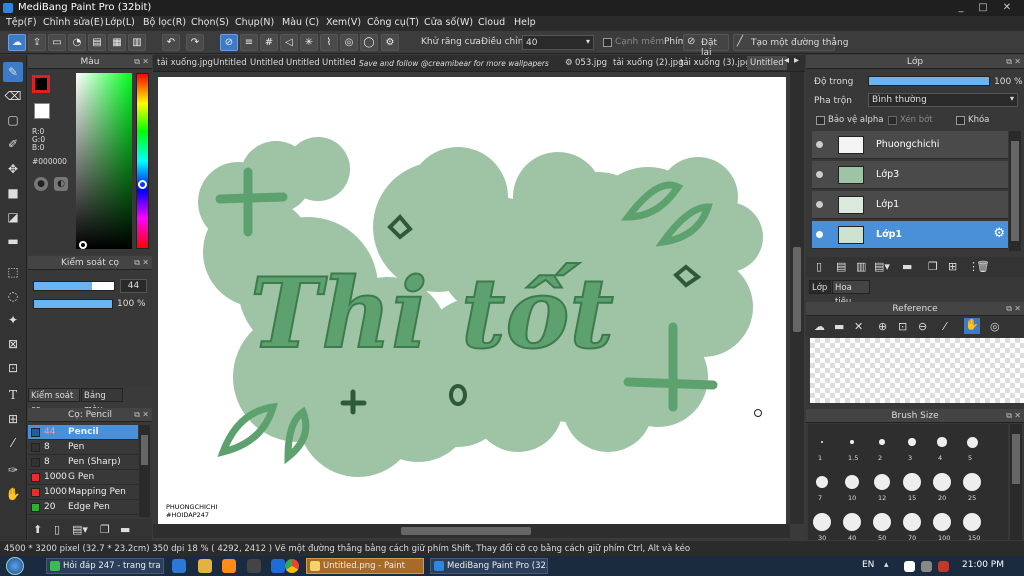  I want to click on menu-cloud: Cloud, so click(491, 22).